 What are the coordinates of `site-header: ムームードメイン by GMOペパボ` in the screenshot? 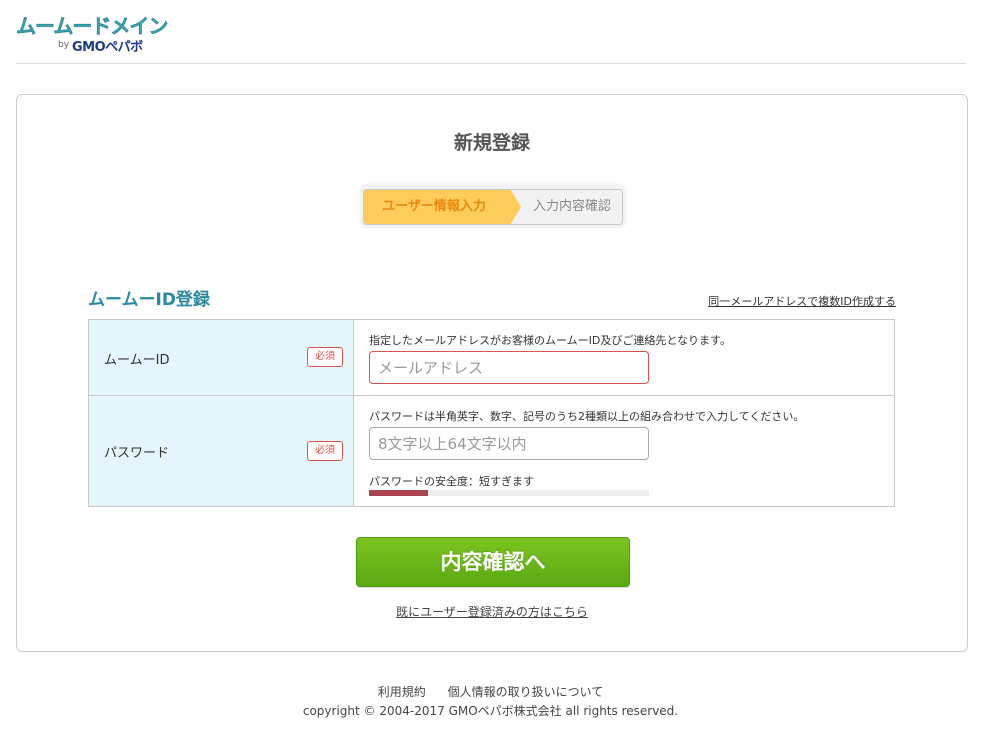 It's located at (491, 36).